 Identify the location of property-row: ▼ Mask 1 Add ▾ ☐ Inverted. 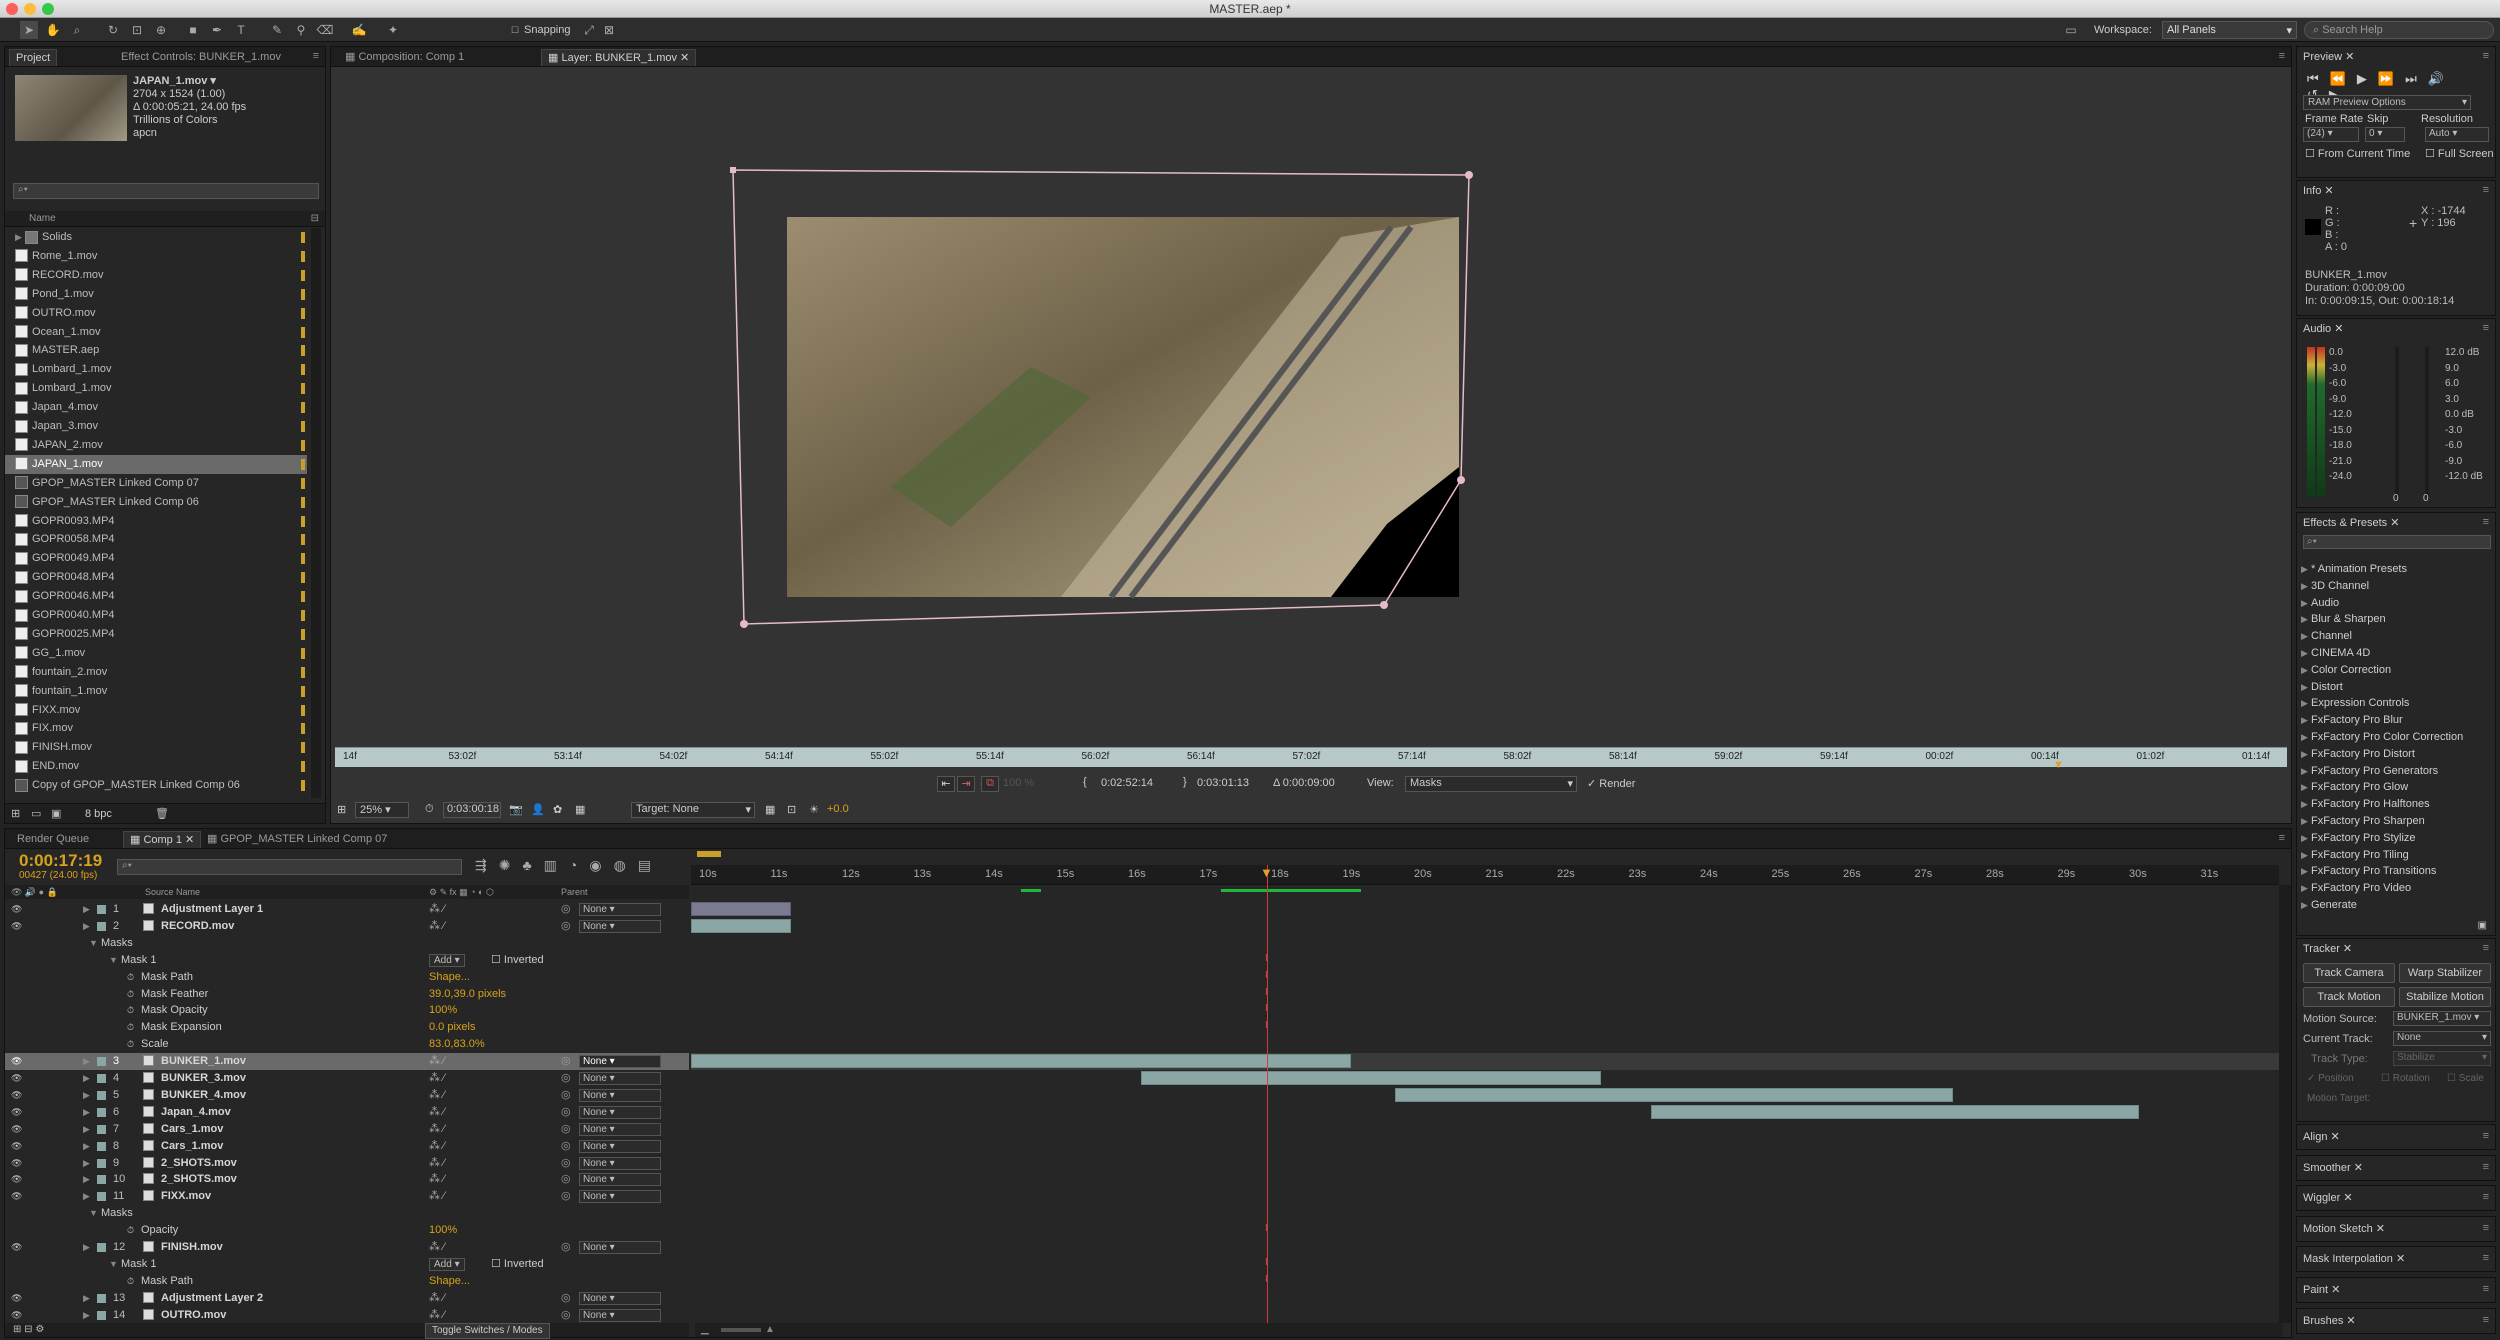
(347, 960).